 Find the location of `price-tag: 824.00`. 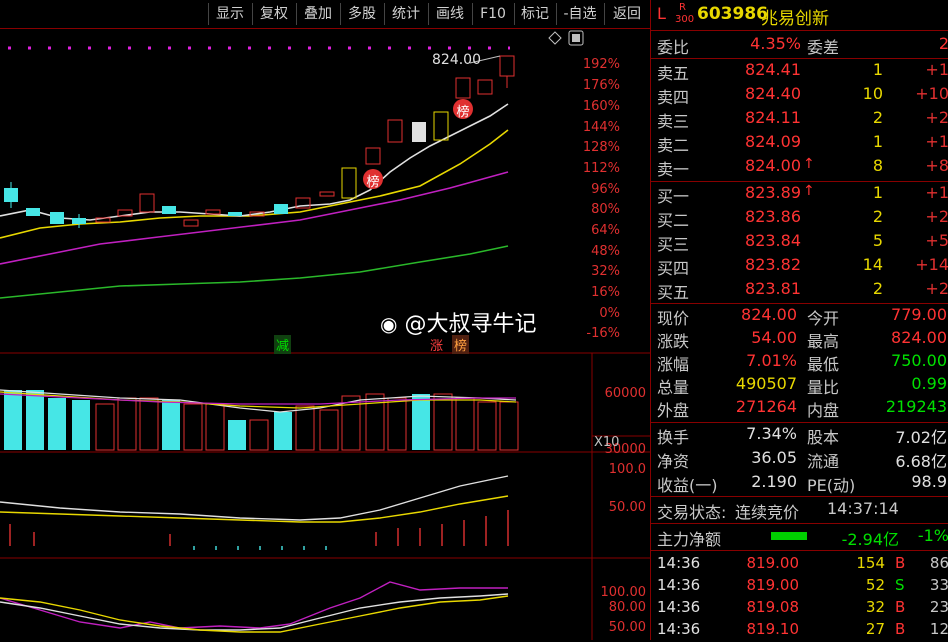

price-tag: 824.00 is located at coordinates (456, 60).